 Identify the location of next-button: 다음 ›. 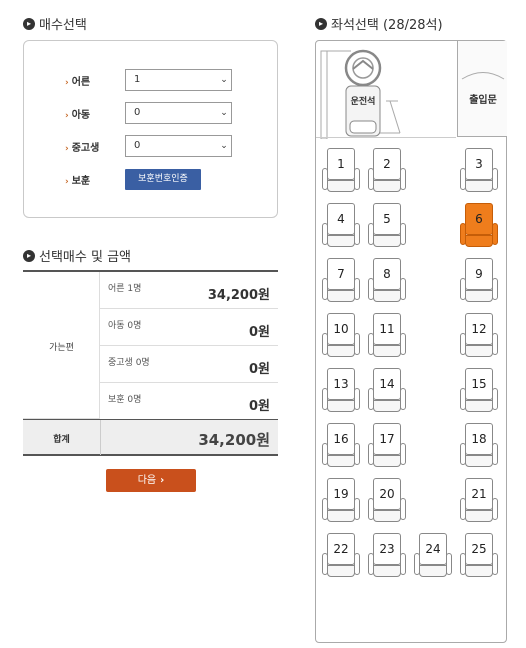
(151, 480).